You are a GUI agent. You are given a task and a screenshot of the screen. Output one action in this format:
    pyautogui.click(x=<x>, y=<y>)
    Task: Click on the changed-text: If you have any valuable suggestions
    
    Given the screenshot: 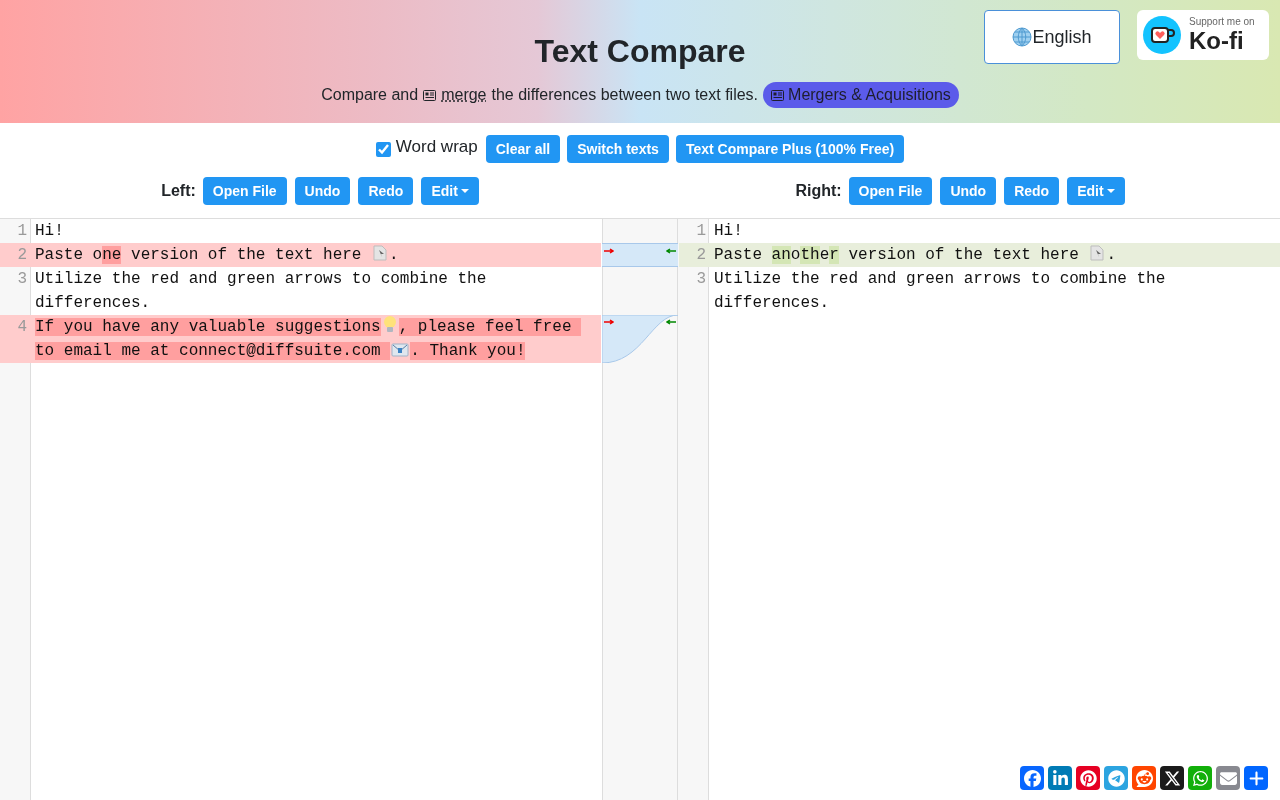 What is the action you would take?
    pyautogui.click(x=208, y=327)
    